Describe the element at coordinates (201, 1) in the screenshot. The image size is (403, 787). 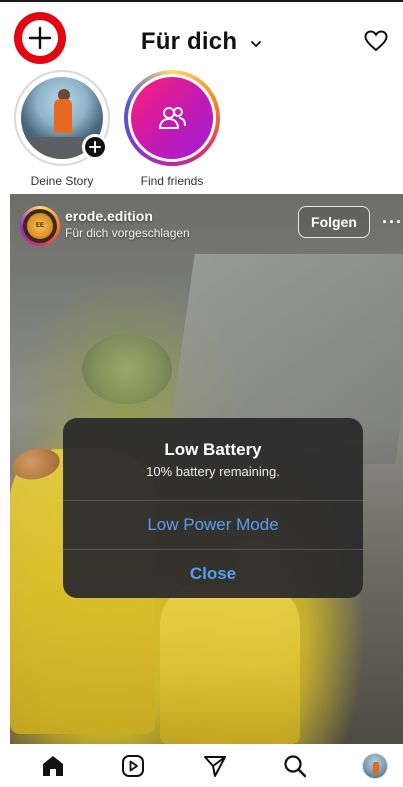
I see `status-divider` at that location.